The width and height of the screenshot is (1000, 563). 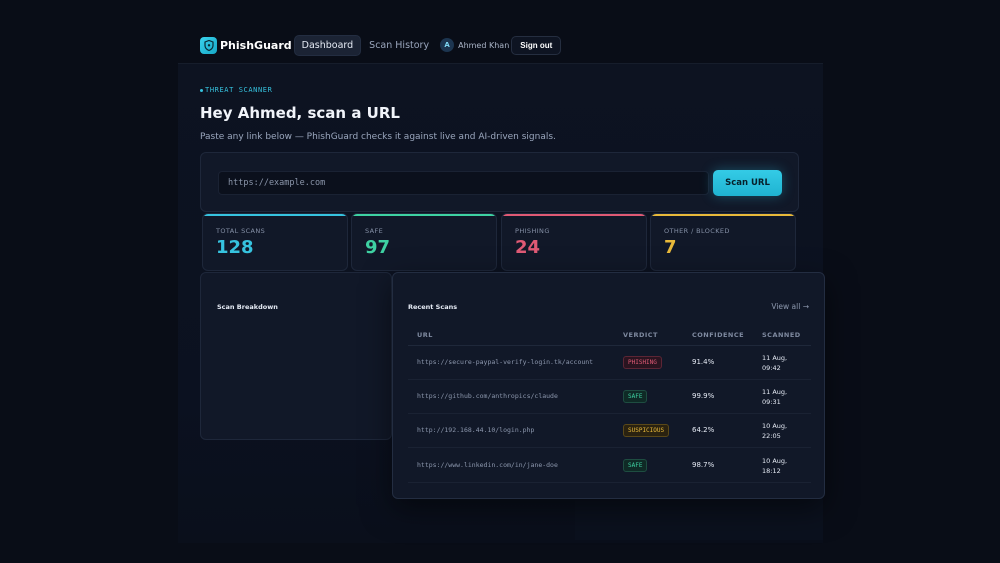 I want to click on stat-safe: SAFE 97, so click(x=424, y=242).